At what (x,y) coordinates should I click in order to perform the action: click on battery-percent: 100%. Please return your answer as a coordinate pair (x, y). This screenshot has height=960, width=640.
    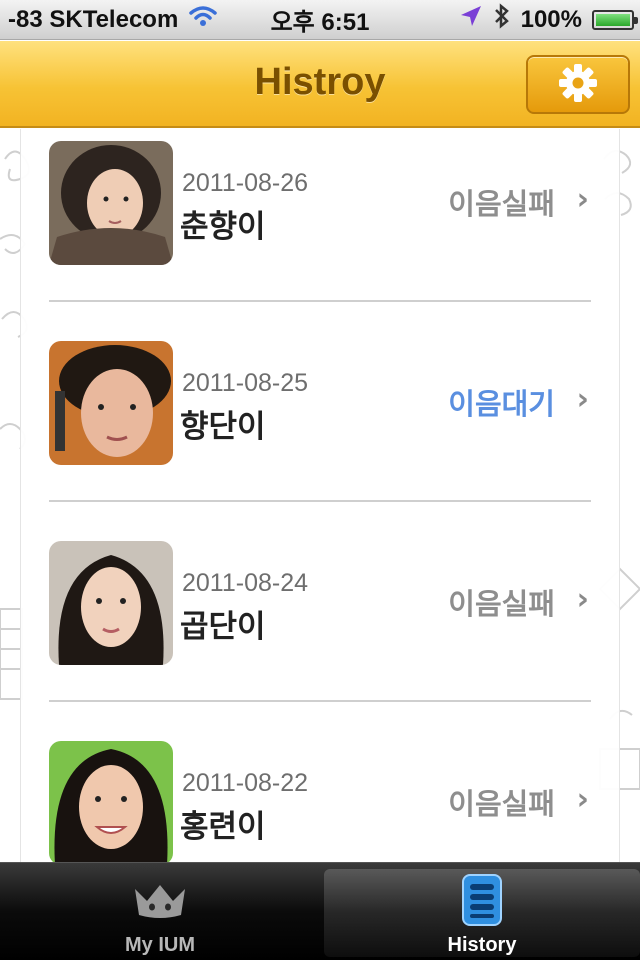
    Looking at the image, I should click on (551, 19).